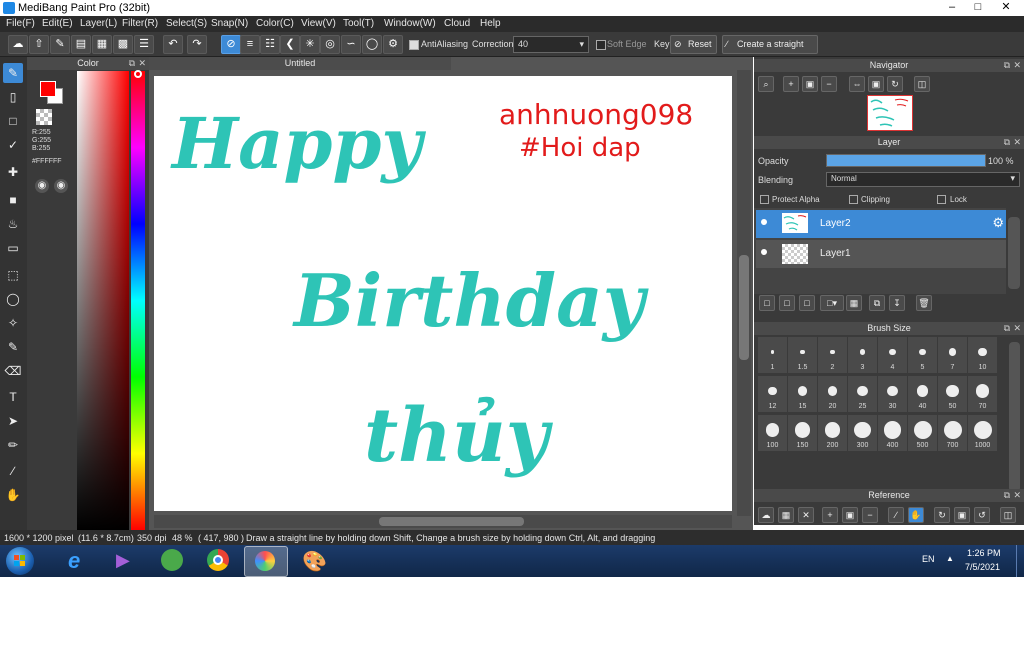  What do you see at coordinates (18, 44) in the screenshot?
I see `cloud-icon: ☁` at bounding box center [18, 44].